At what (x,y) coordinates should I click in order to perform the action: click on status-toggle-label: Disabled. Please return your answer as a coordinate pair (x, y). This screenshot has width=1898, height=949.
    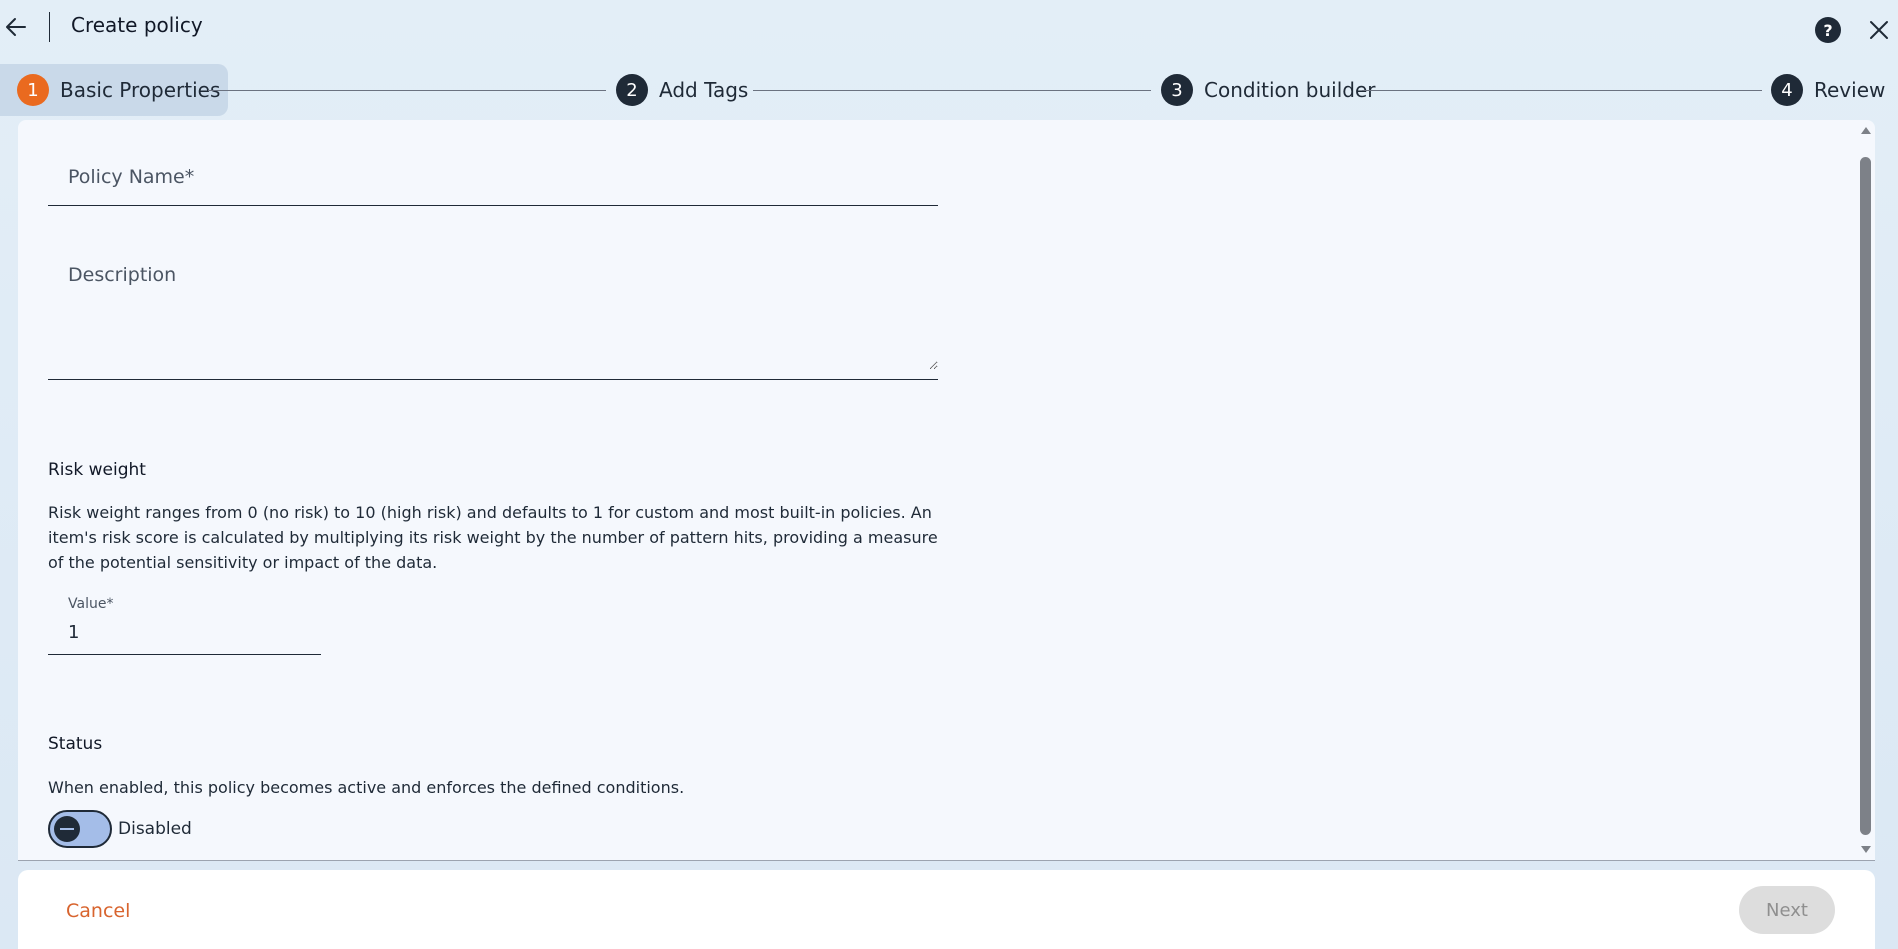
    Looking at the image, I should click on (155, 829).